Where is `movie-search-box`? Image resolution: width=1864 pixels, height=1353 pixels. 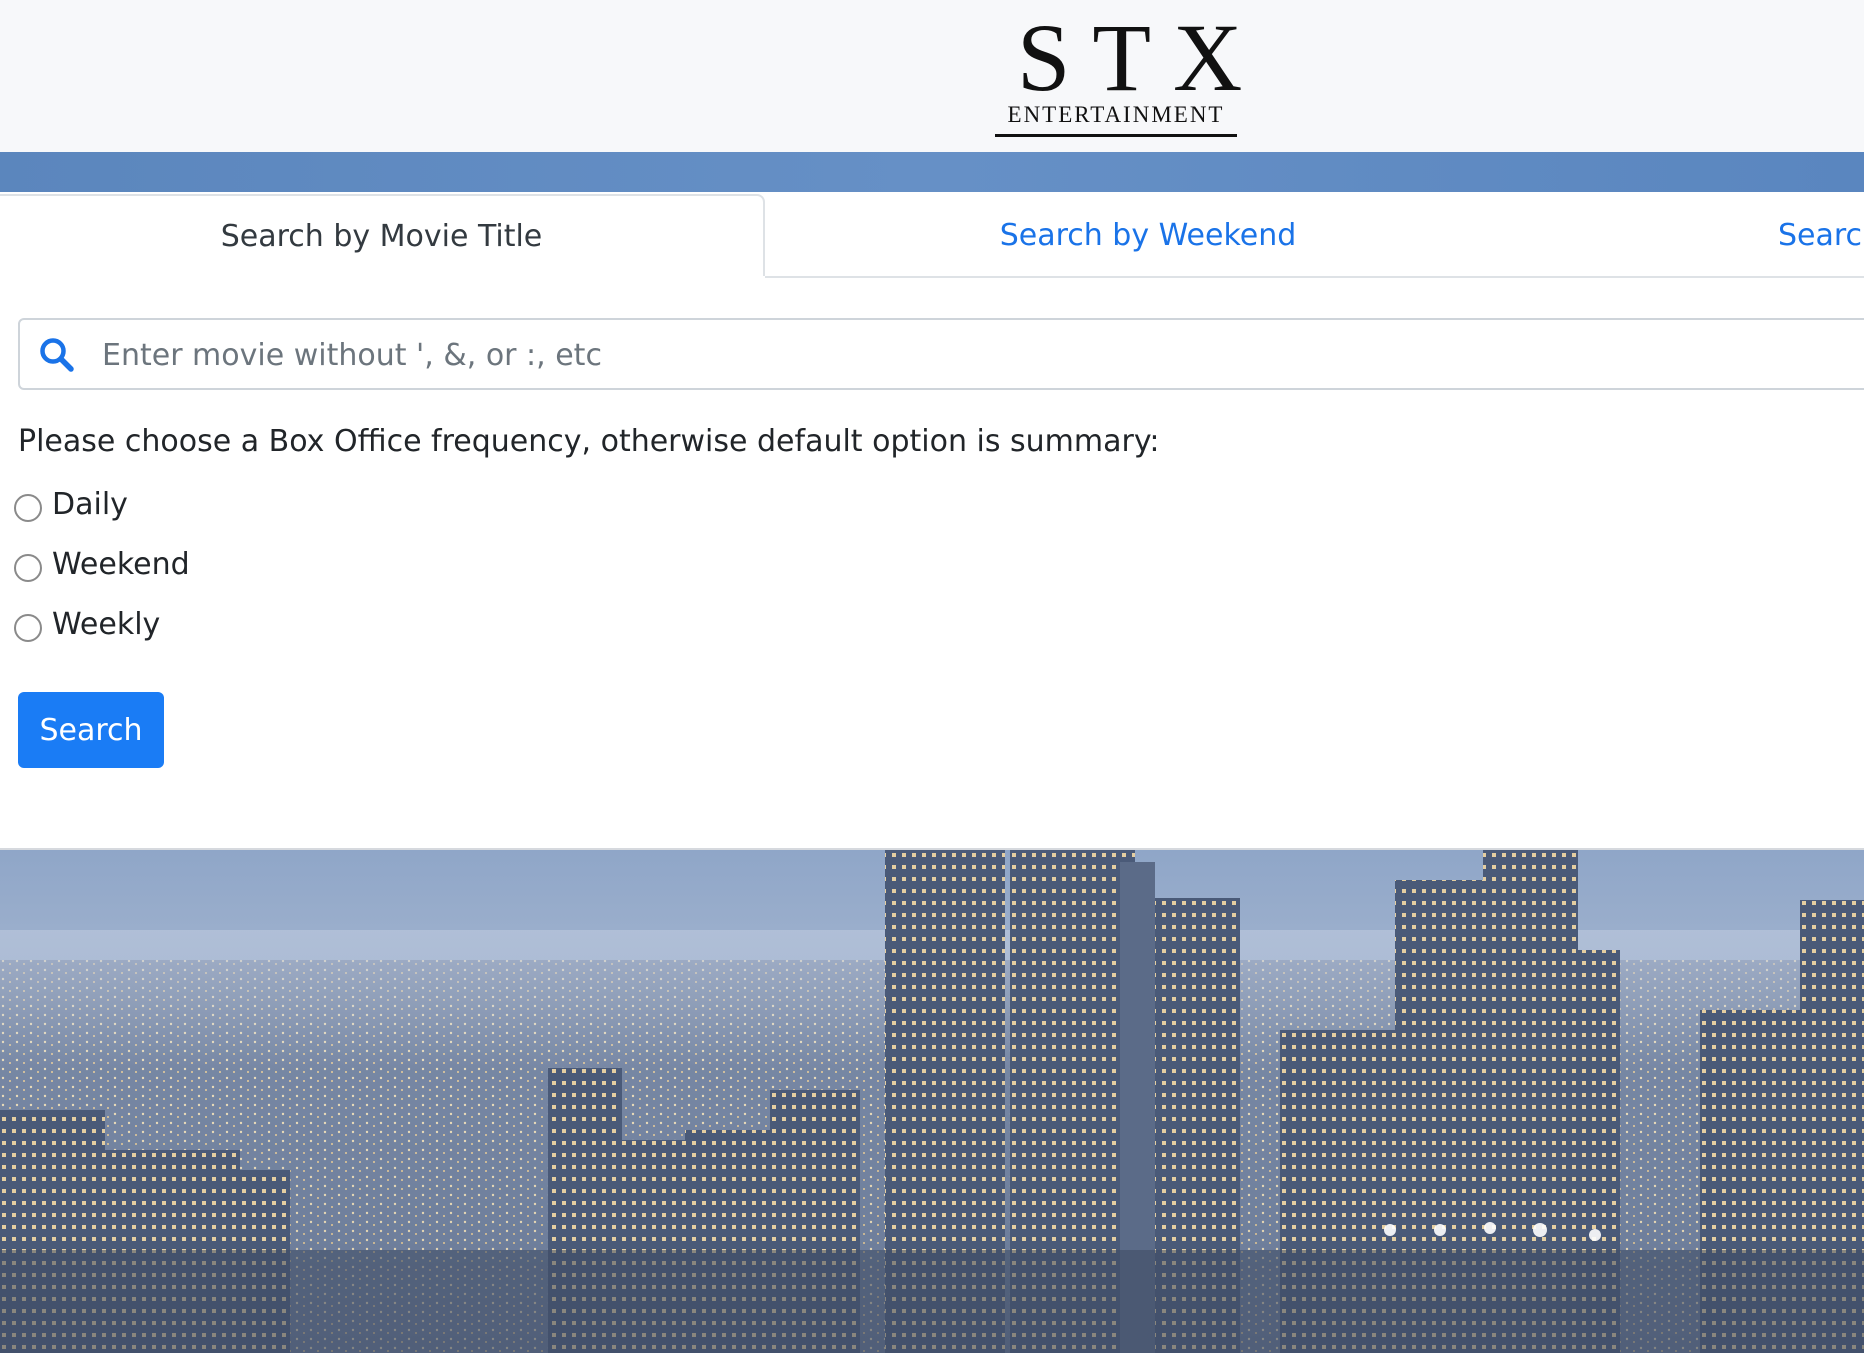
movie-search-box is located at coordinates (941, 354).